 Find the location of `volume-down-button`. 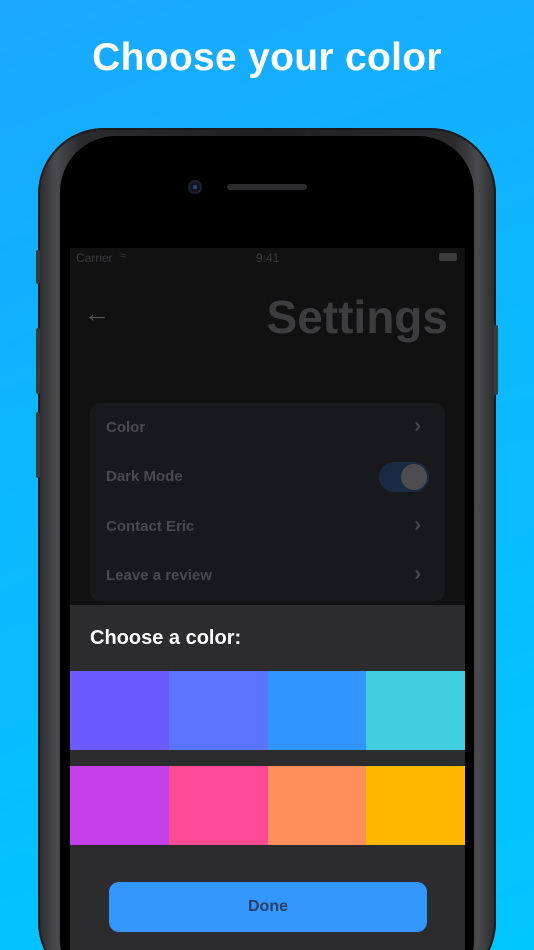

volume-down-button is located at coordinates (38, 445).